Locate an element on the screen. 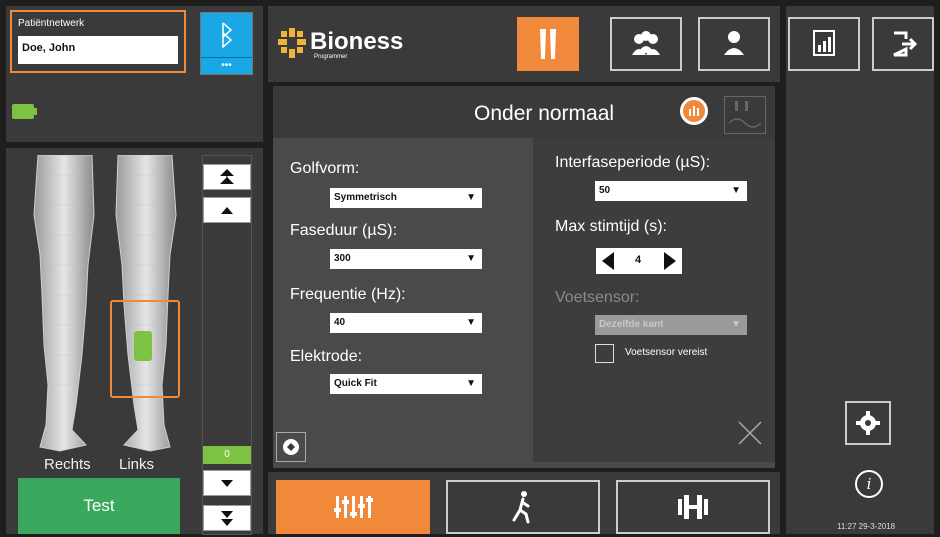 This screenshot has width=940, height=537. foot-sensor-select: Dezelfde kant ▼ is located at coordinates (671, 325).